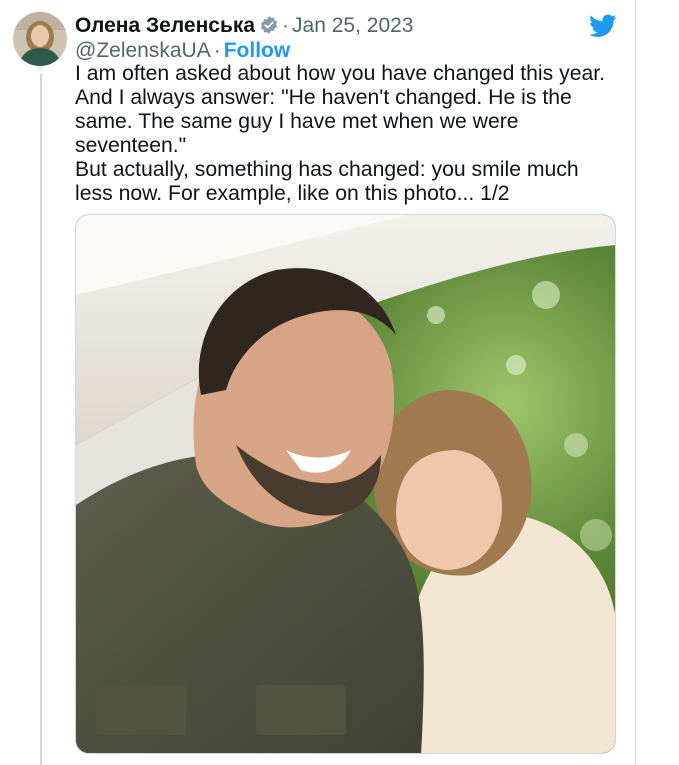  What do you see at coordinates (603, 26) in the screenshot?
I see `twitter-bird-icon` at bounding box center [603, 26].